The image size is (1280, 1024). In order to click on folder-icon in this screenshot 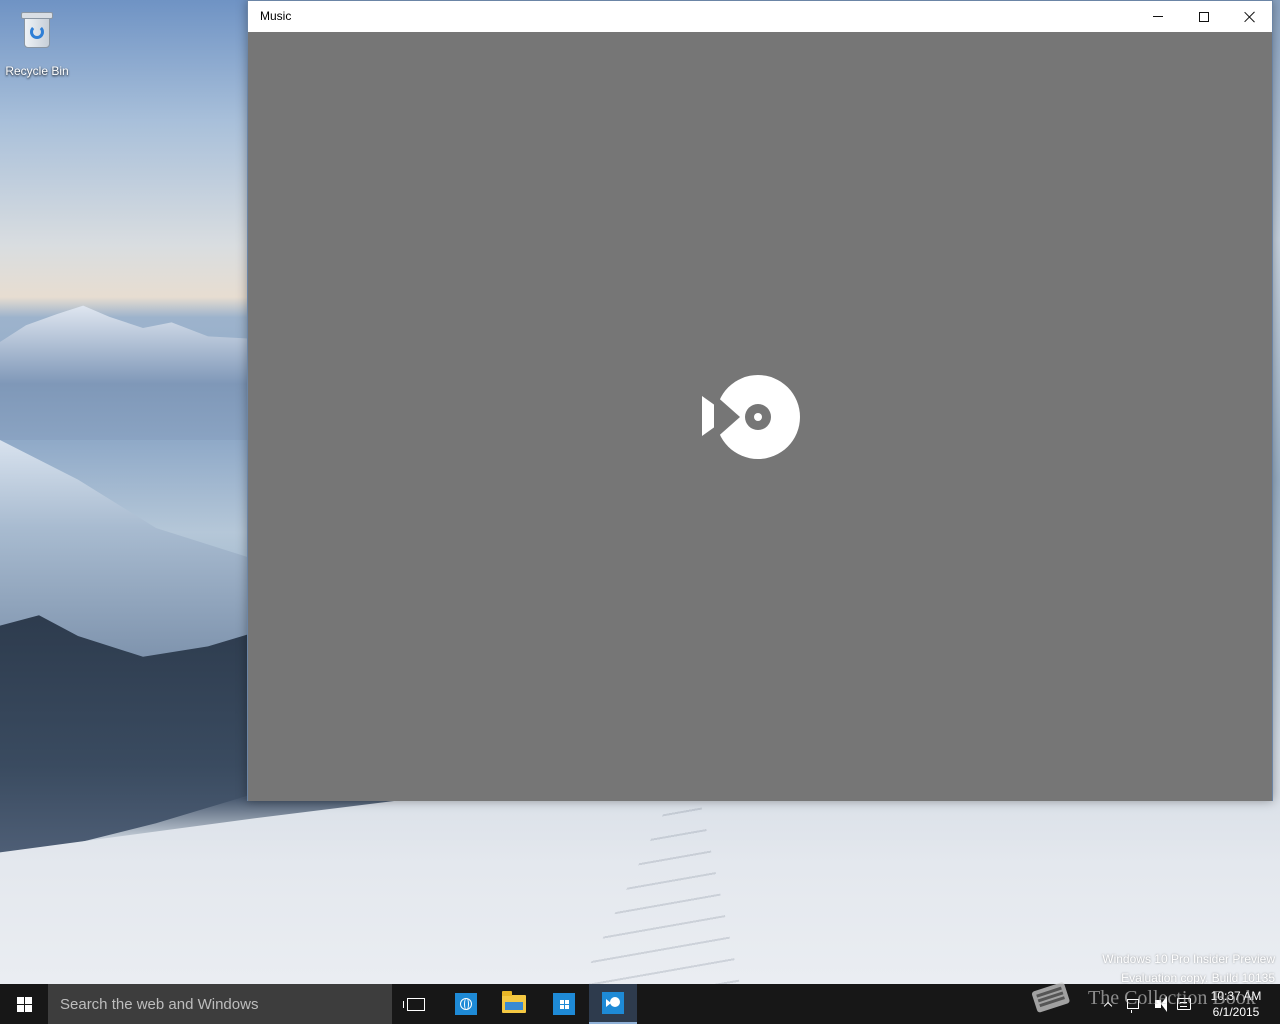, I will do `click(514, 1002)`.